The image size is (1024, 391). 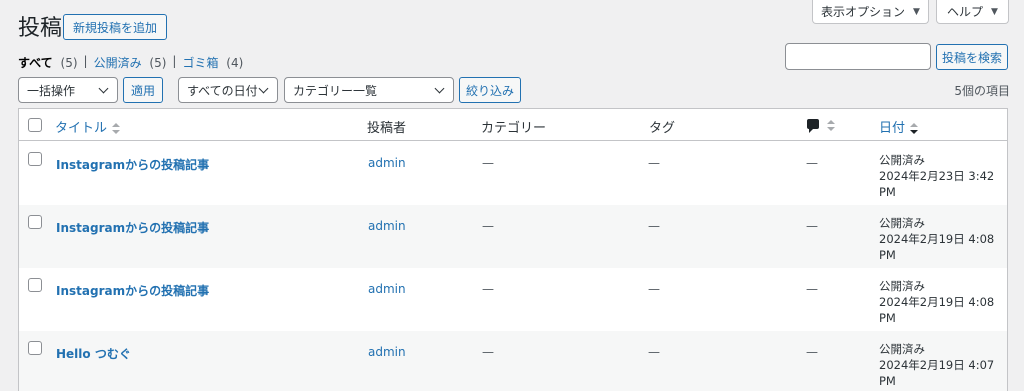 I want to click on date-filter-select: すべての日付, so click(x=228, y=90).